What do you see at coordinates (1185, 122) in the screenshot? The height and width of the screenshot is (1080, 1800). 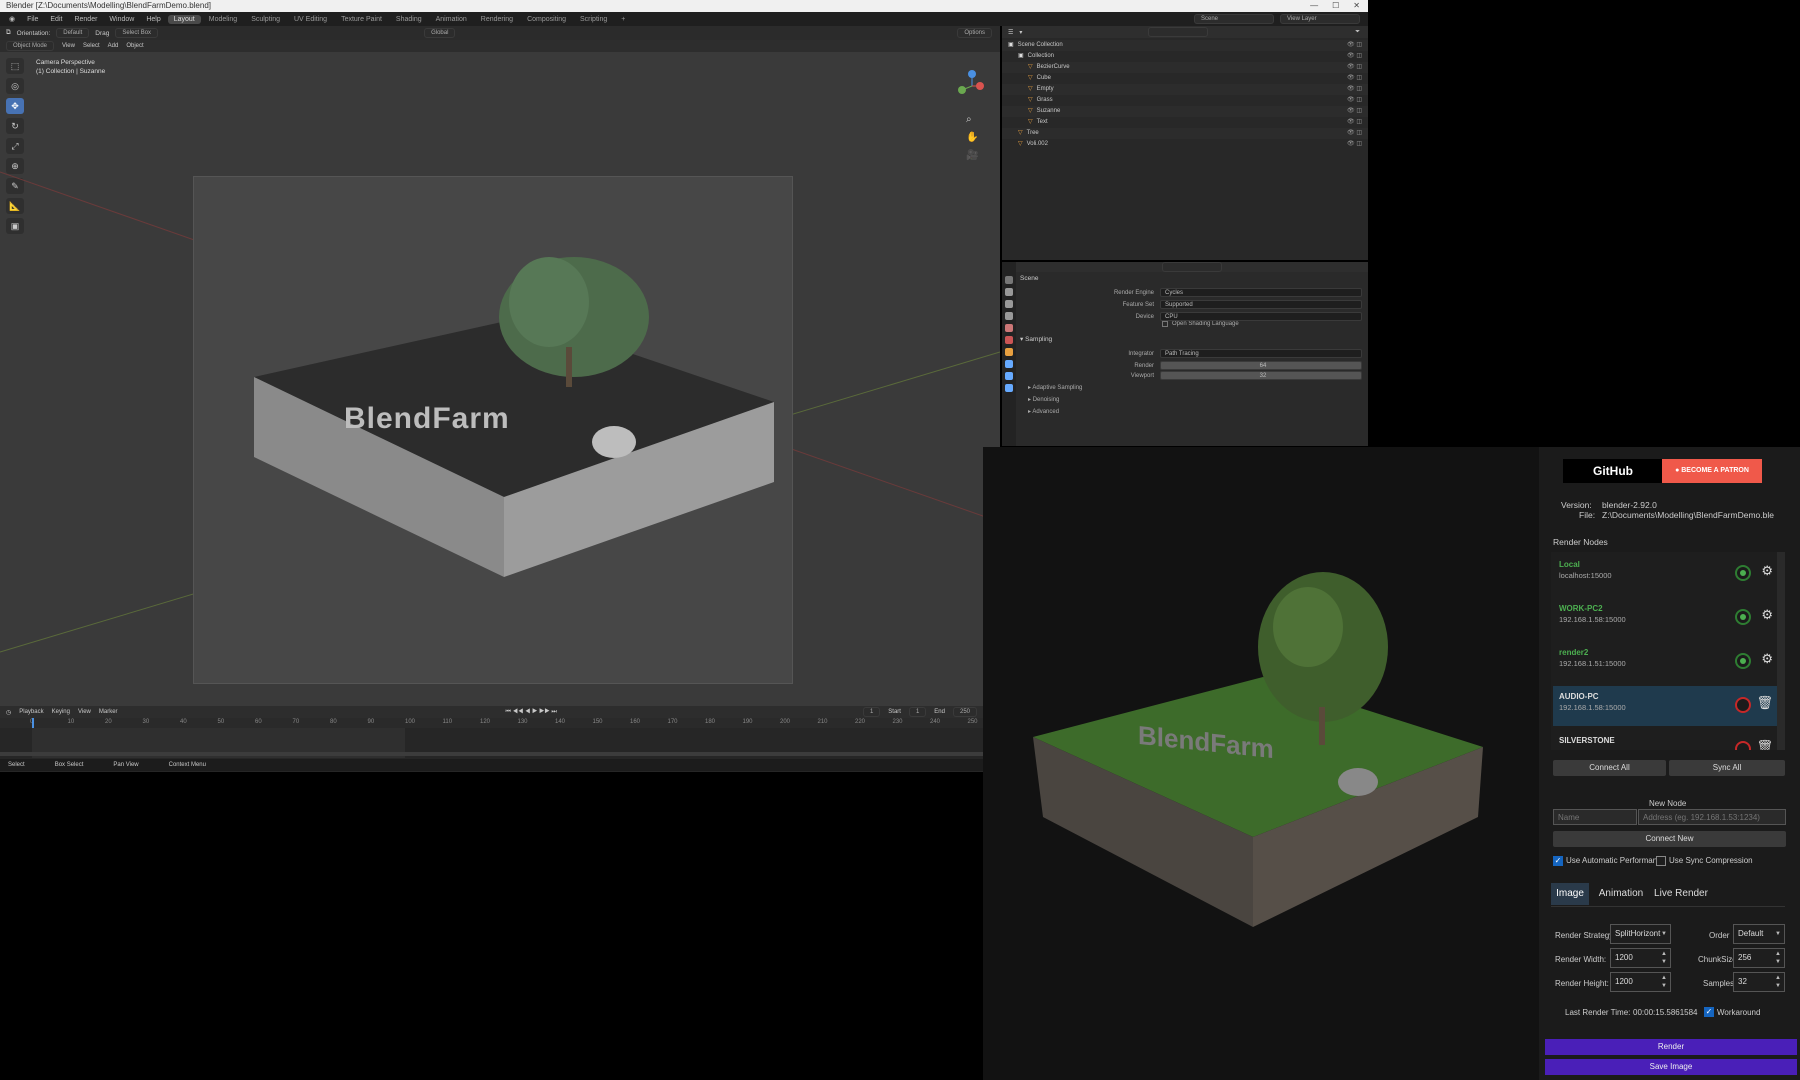 I see `outliner-row: ▽ Text 👁 ◫` at bounding box center [1185, 122].